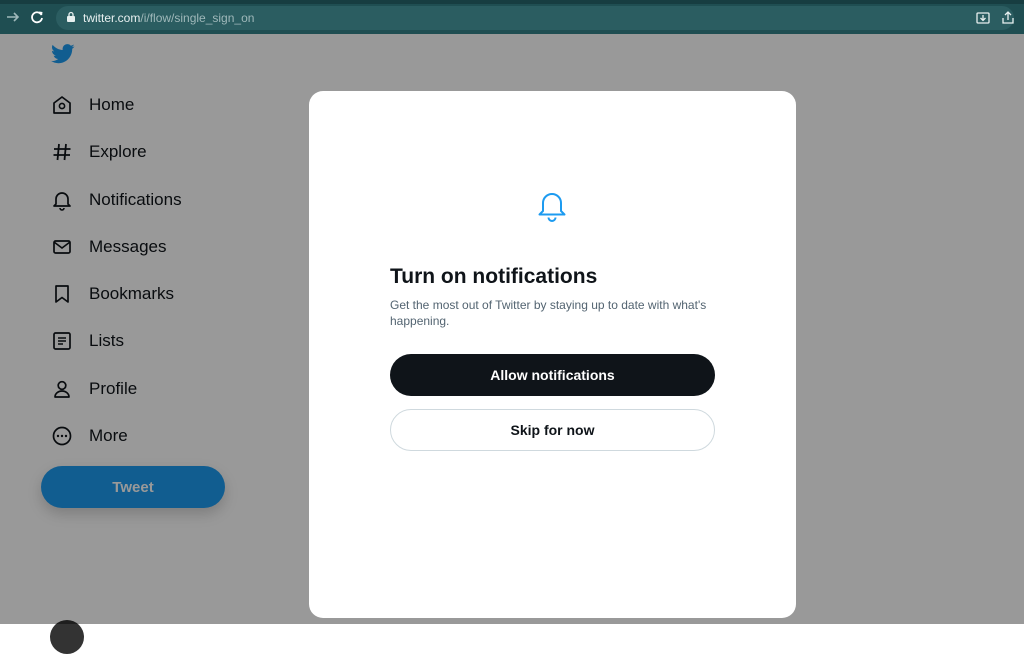 The height and width of the screenshot is (654, 1024). I want to click on reload-icon, so click(37, 17).